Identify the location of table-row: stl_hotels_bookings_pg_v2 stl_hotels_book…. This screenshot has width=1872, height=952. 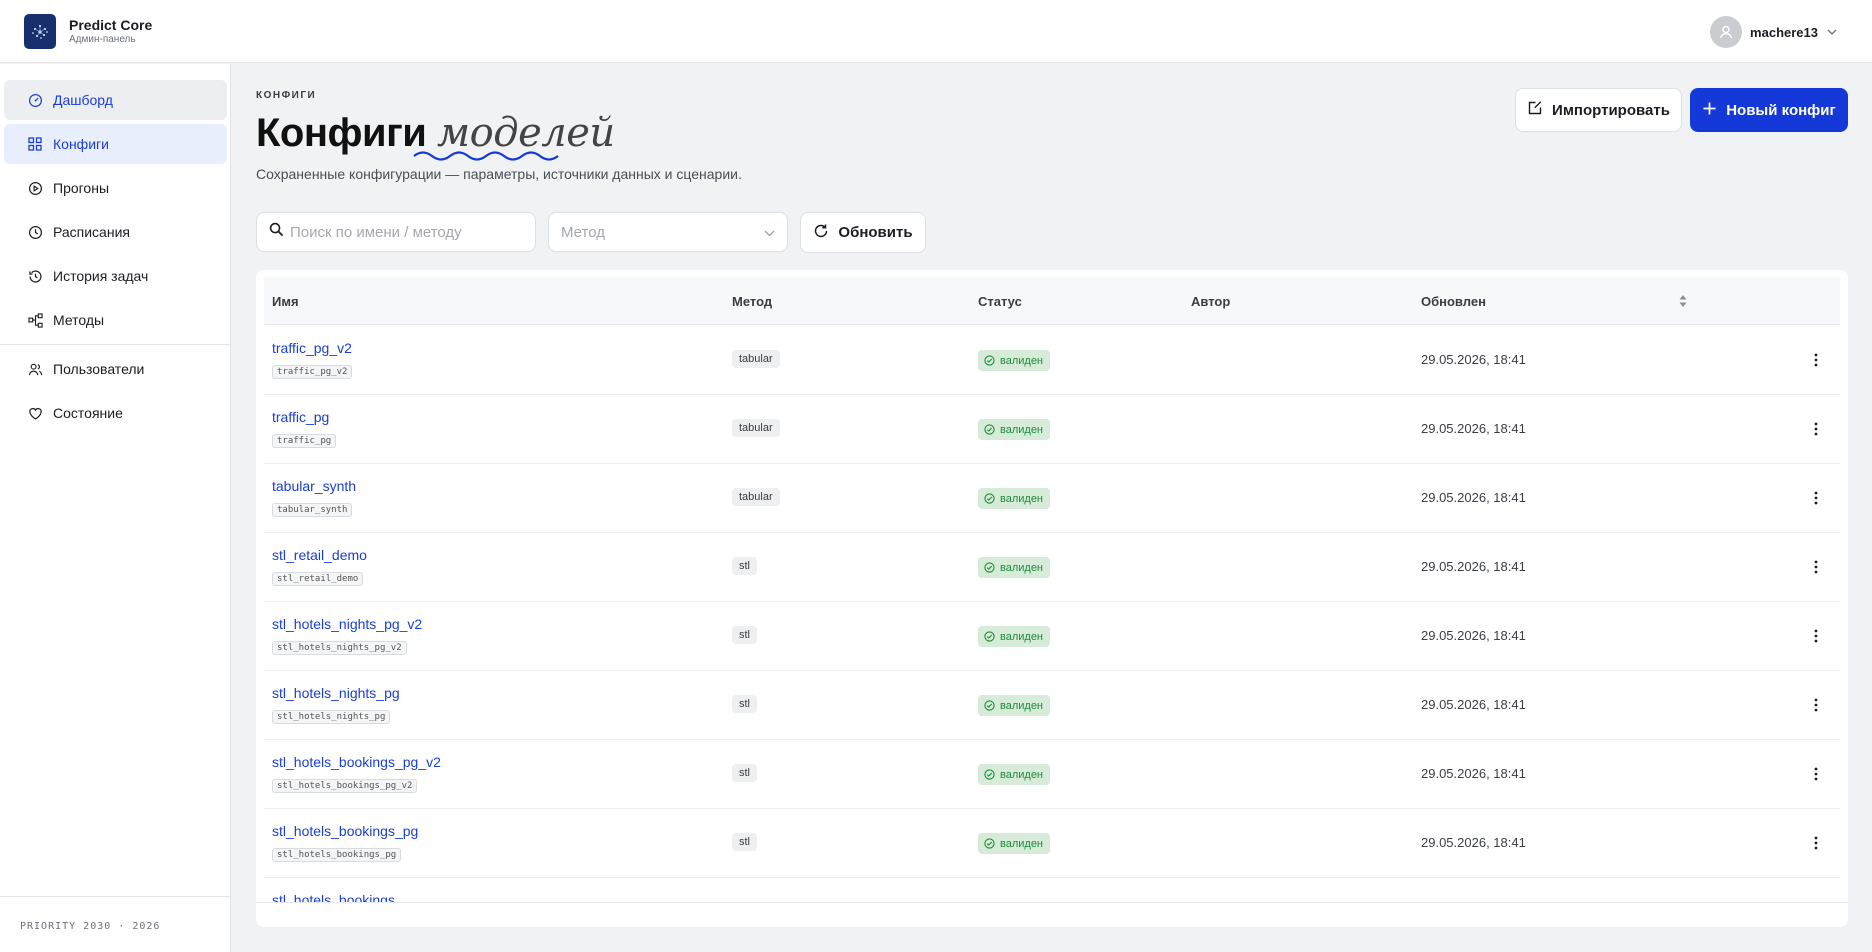
(1052, 774).